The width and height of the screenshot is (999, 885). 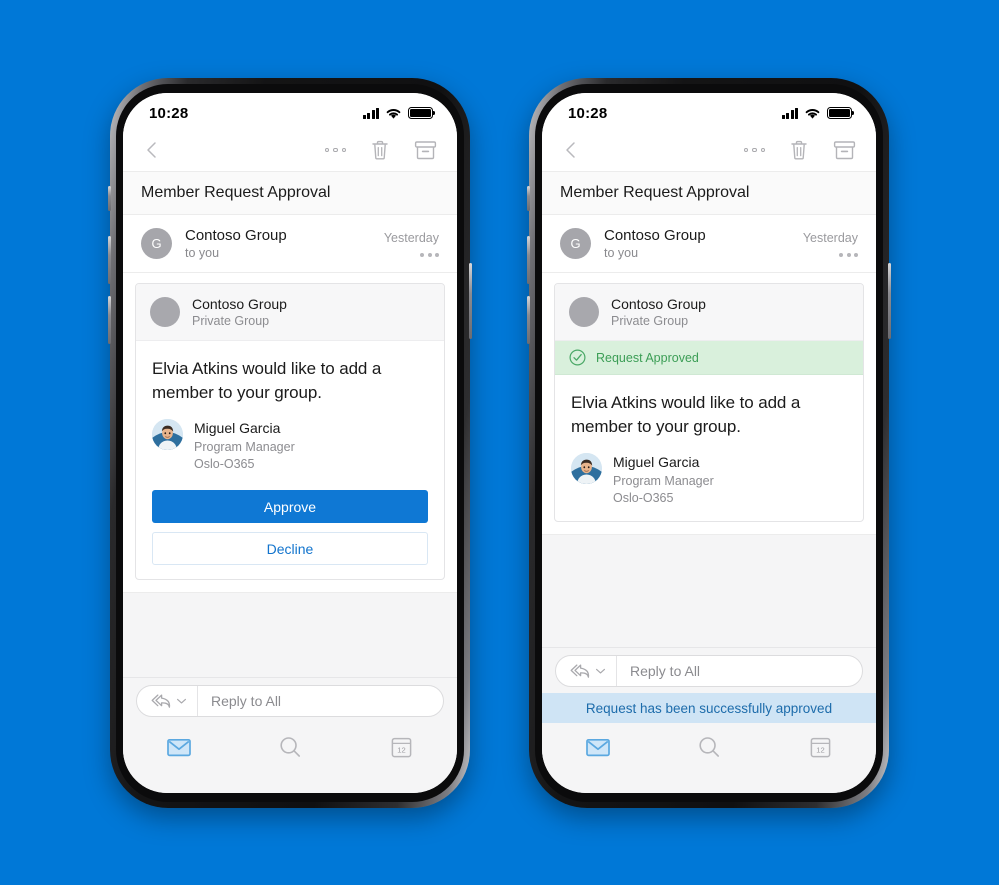 I want to click on person-name: Miguel Garcia, so click(x=656, y=462).